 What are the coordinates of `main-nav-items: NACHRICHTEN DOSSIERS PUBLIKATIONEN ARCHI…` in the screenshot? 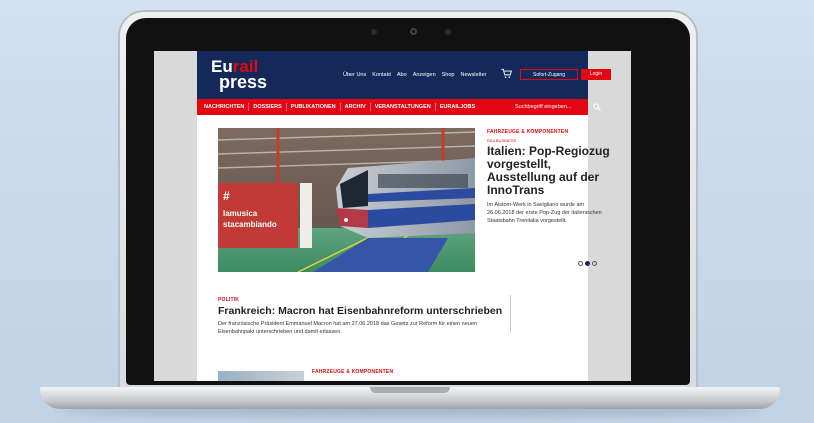 It's located at (339, 107).